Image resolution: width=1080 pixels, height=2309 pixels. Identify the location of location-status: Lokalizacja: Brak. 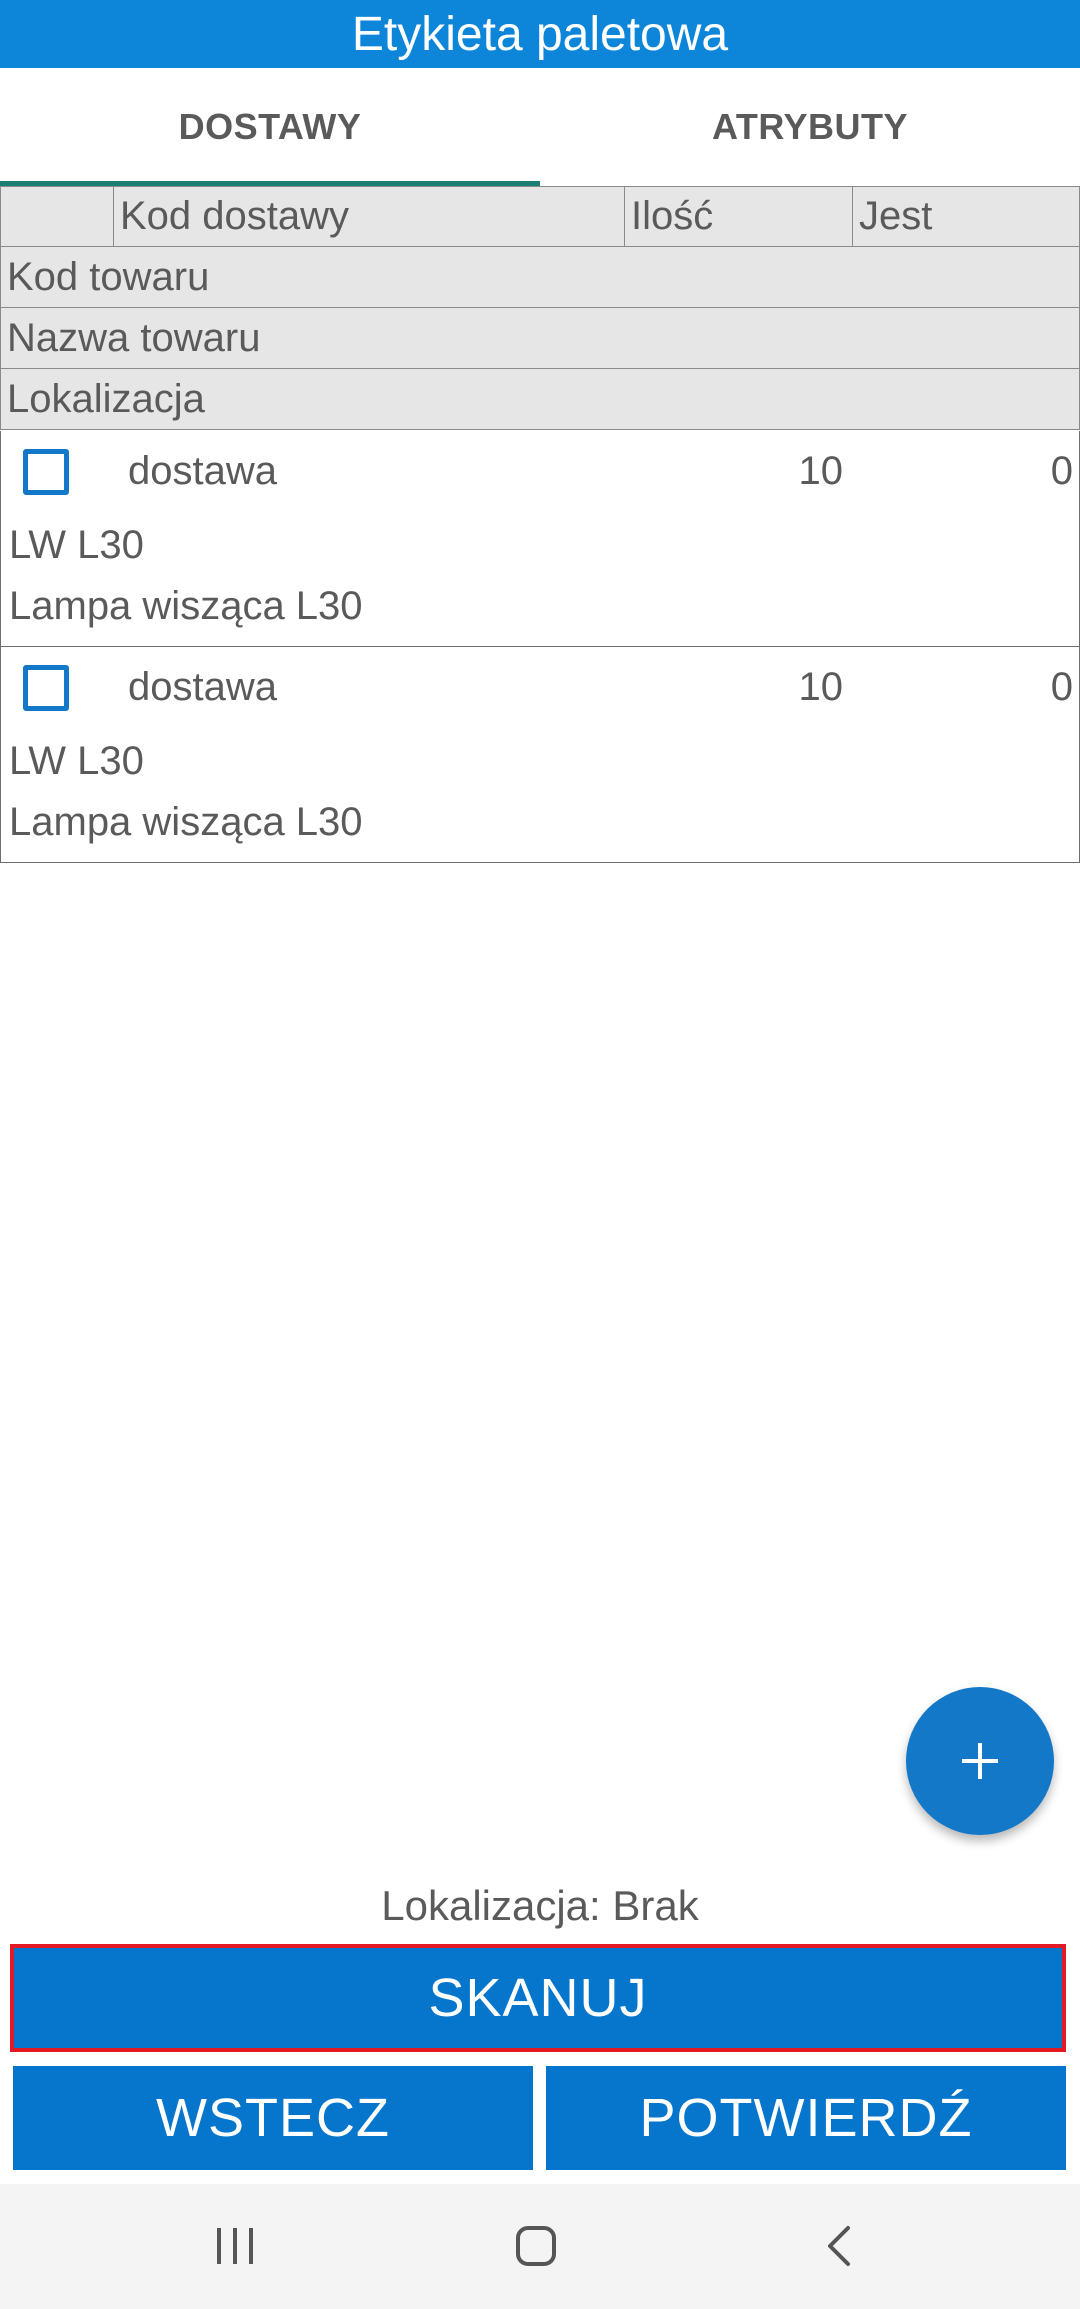
(540, 1906).